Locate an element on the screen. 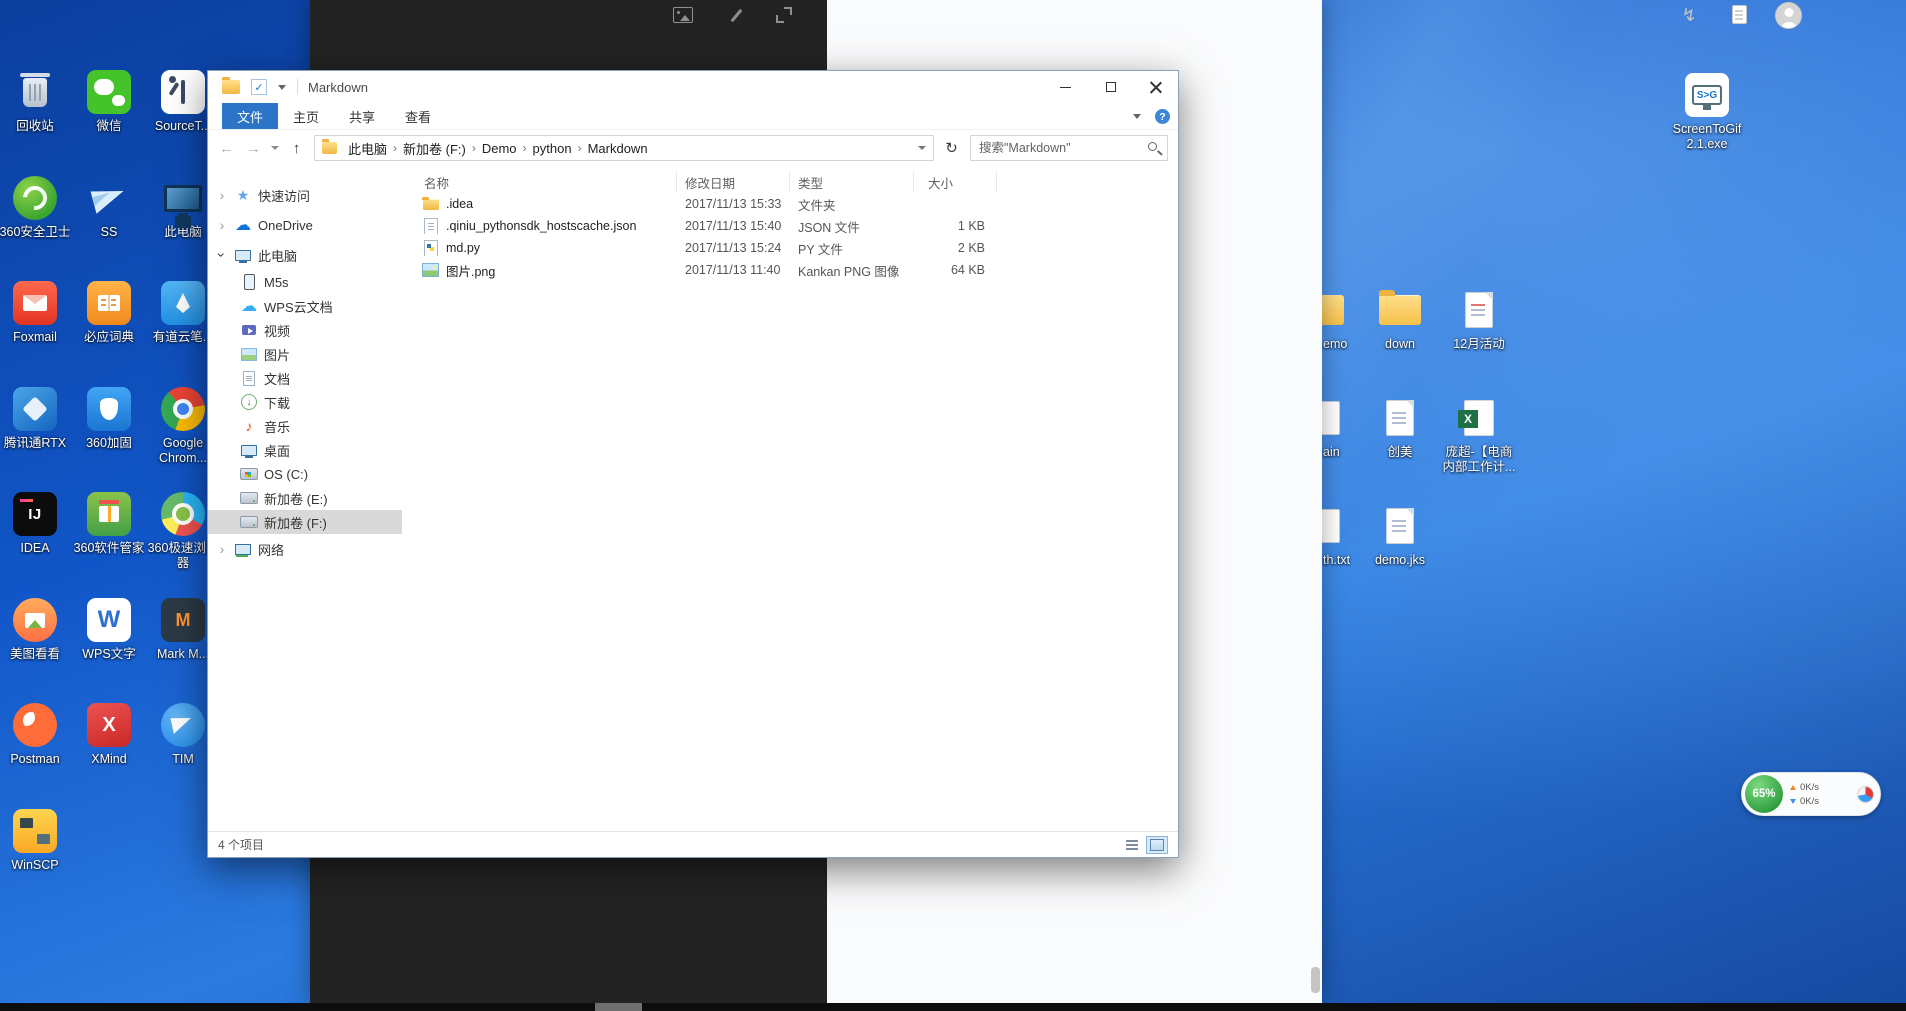 This screenshot has width=1906, height=1011. titlebar: Markdown is located at coordinates (693, 87).